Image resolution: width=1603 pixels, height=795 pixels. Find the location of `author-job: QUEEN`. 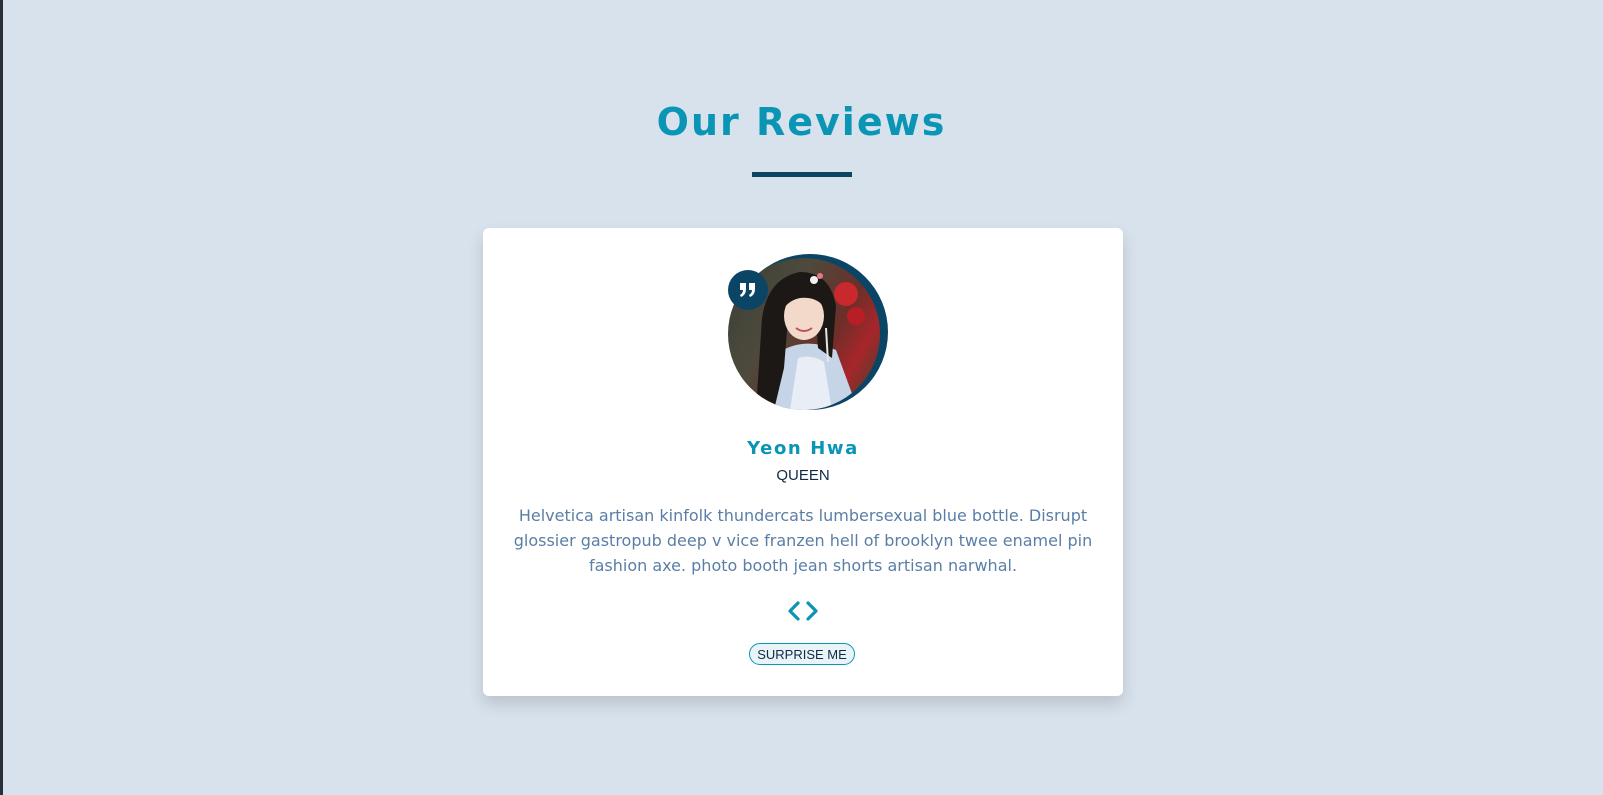

author-job: QUEEN is located at coordinates (803, 475).